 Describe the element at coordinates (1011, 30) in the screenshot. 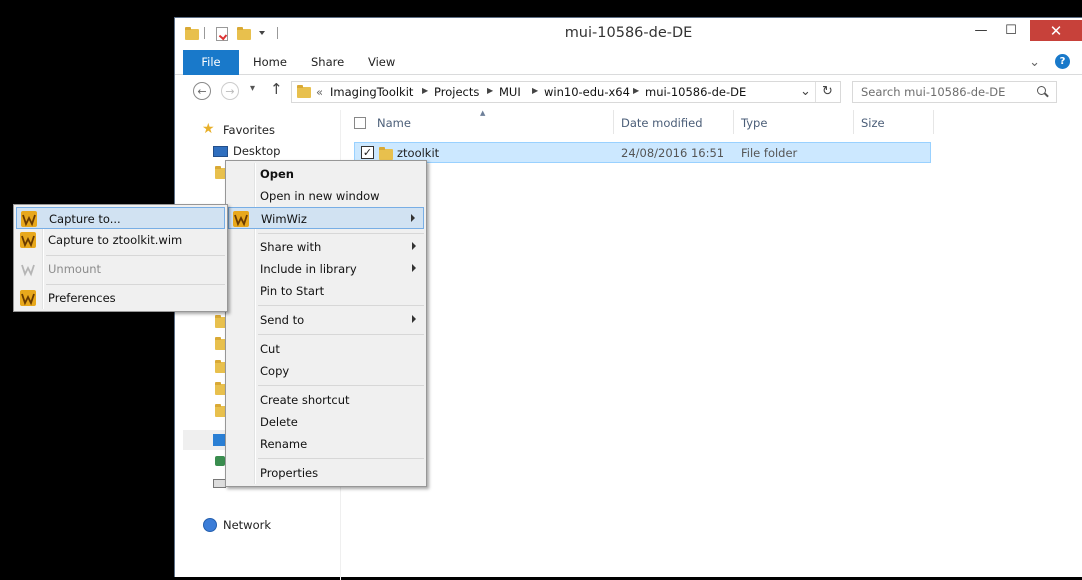

I see `maximize-button: ☐` at that location.